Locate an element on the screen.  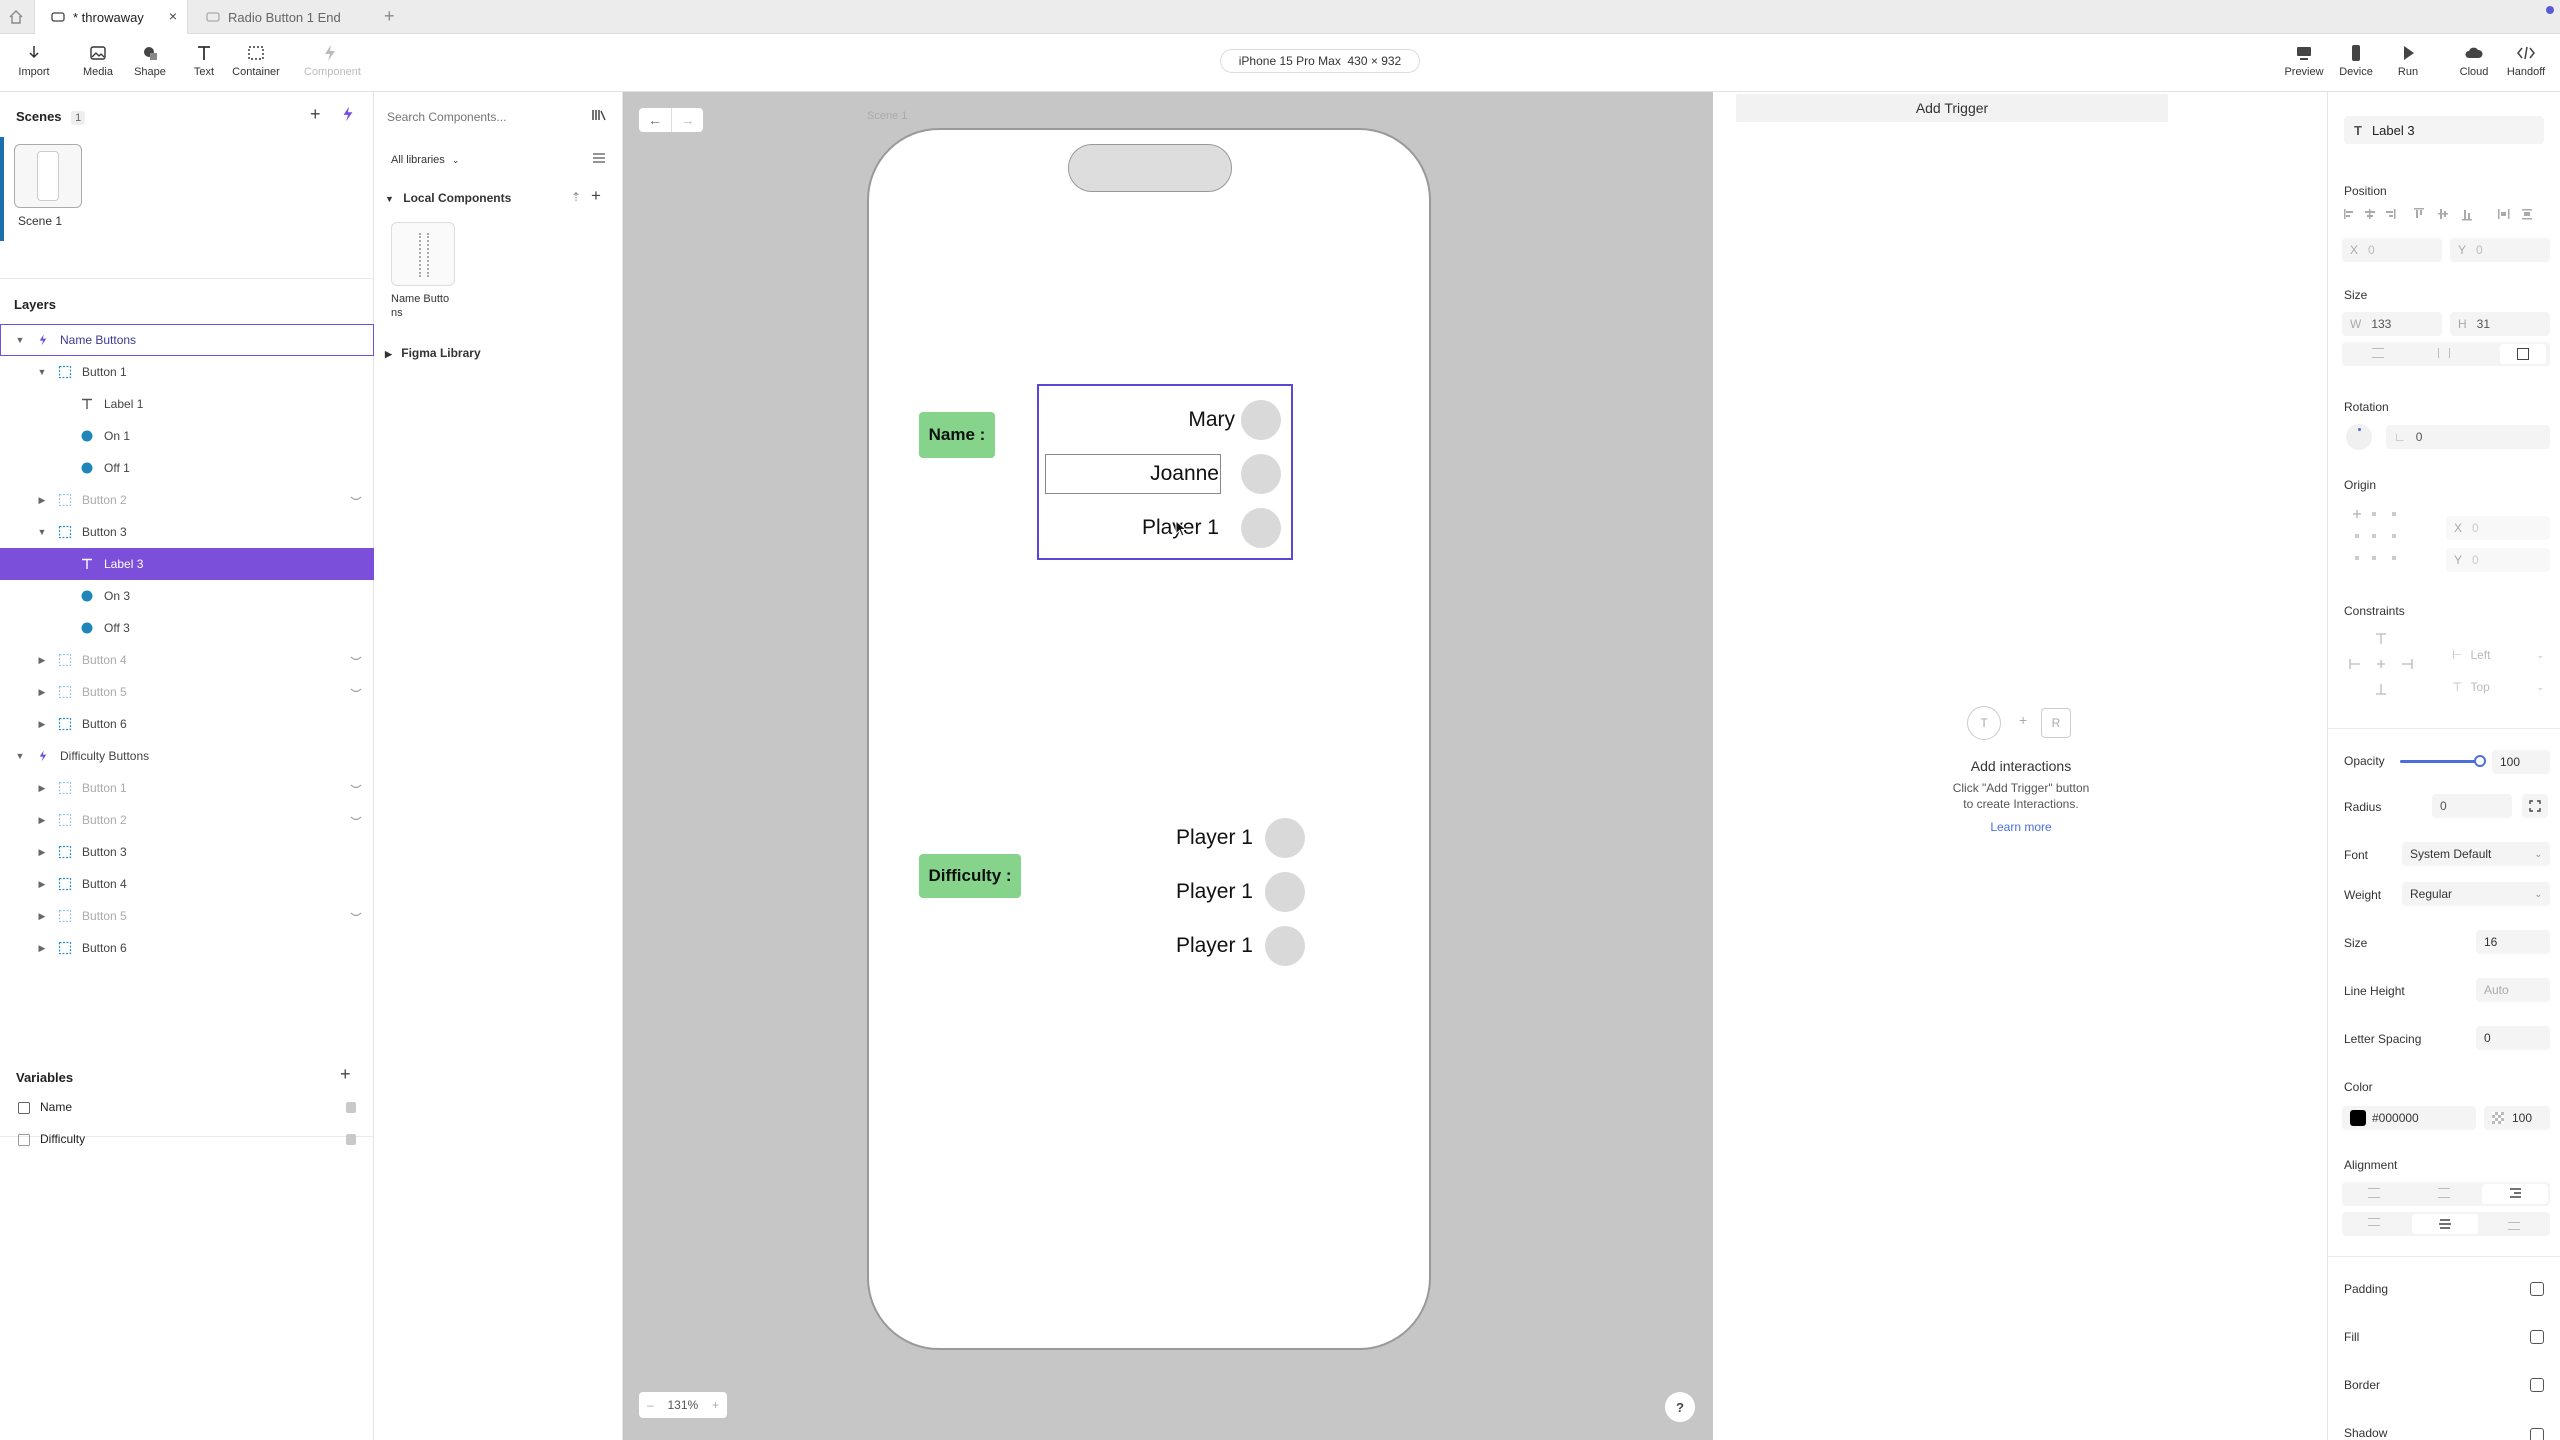
width-field: W 133 is located at coordinates (2392, 324).